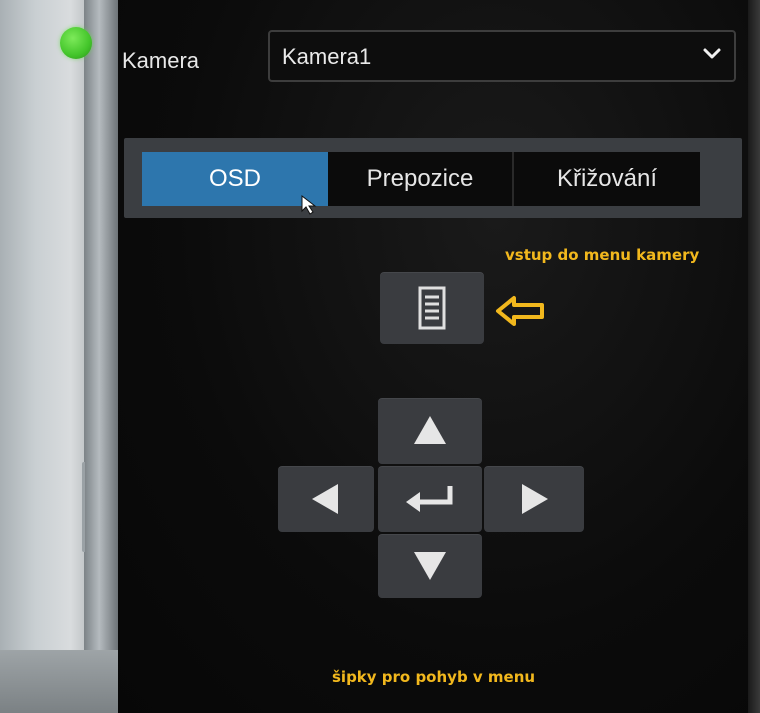  What do you see at coordinates (90, 507) in the screenshot?
I see `window-handle` at bounding box center [90, 507].